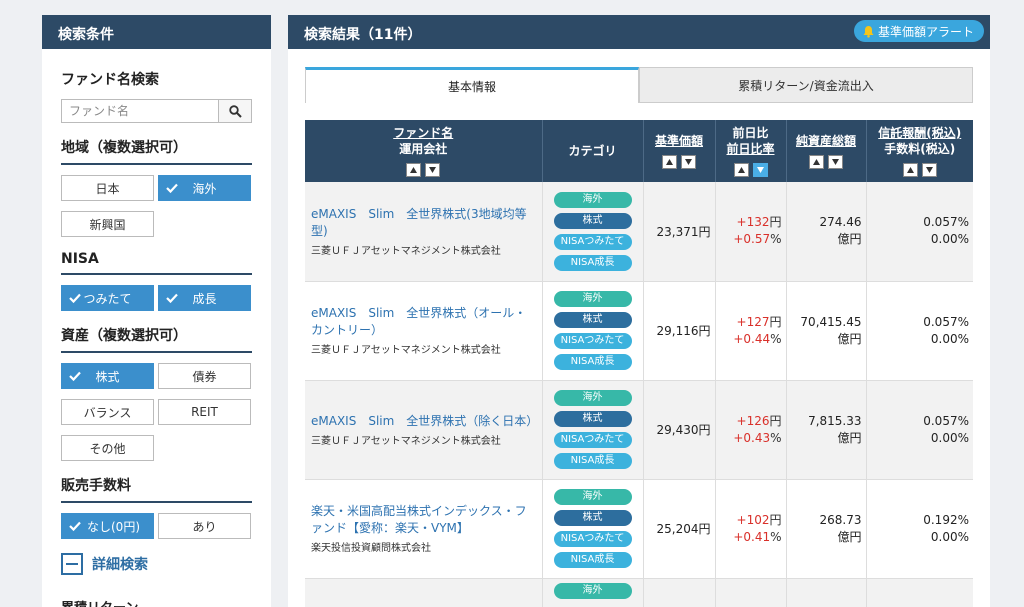 The height and width of the screenshot is (607, 1024). What do you see at coordinates (113, 526) in the screenshot?
I see `fee-none-label: なし(0円)` at bounding box center [113, 526].